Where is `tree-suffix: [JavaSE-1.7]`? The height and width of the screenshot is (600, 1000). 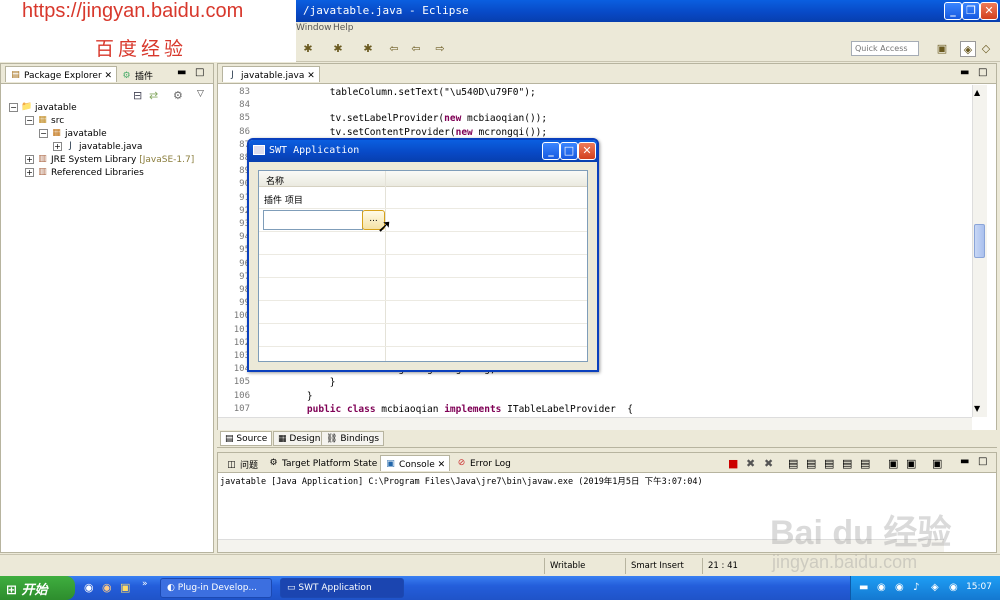 tree-suffix: [JavaSE-1.7] is located at coordinates (167, 160).